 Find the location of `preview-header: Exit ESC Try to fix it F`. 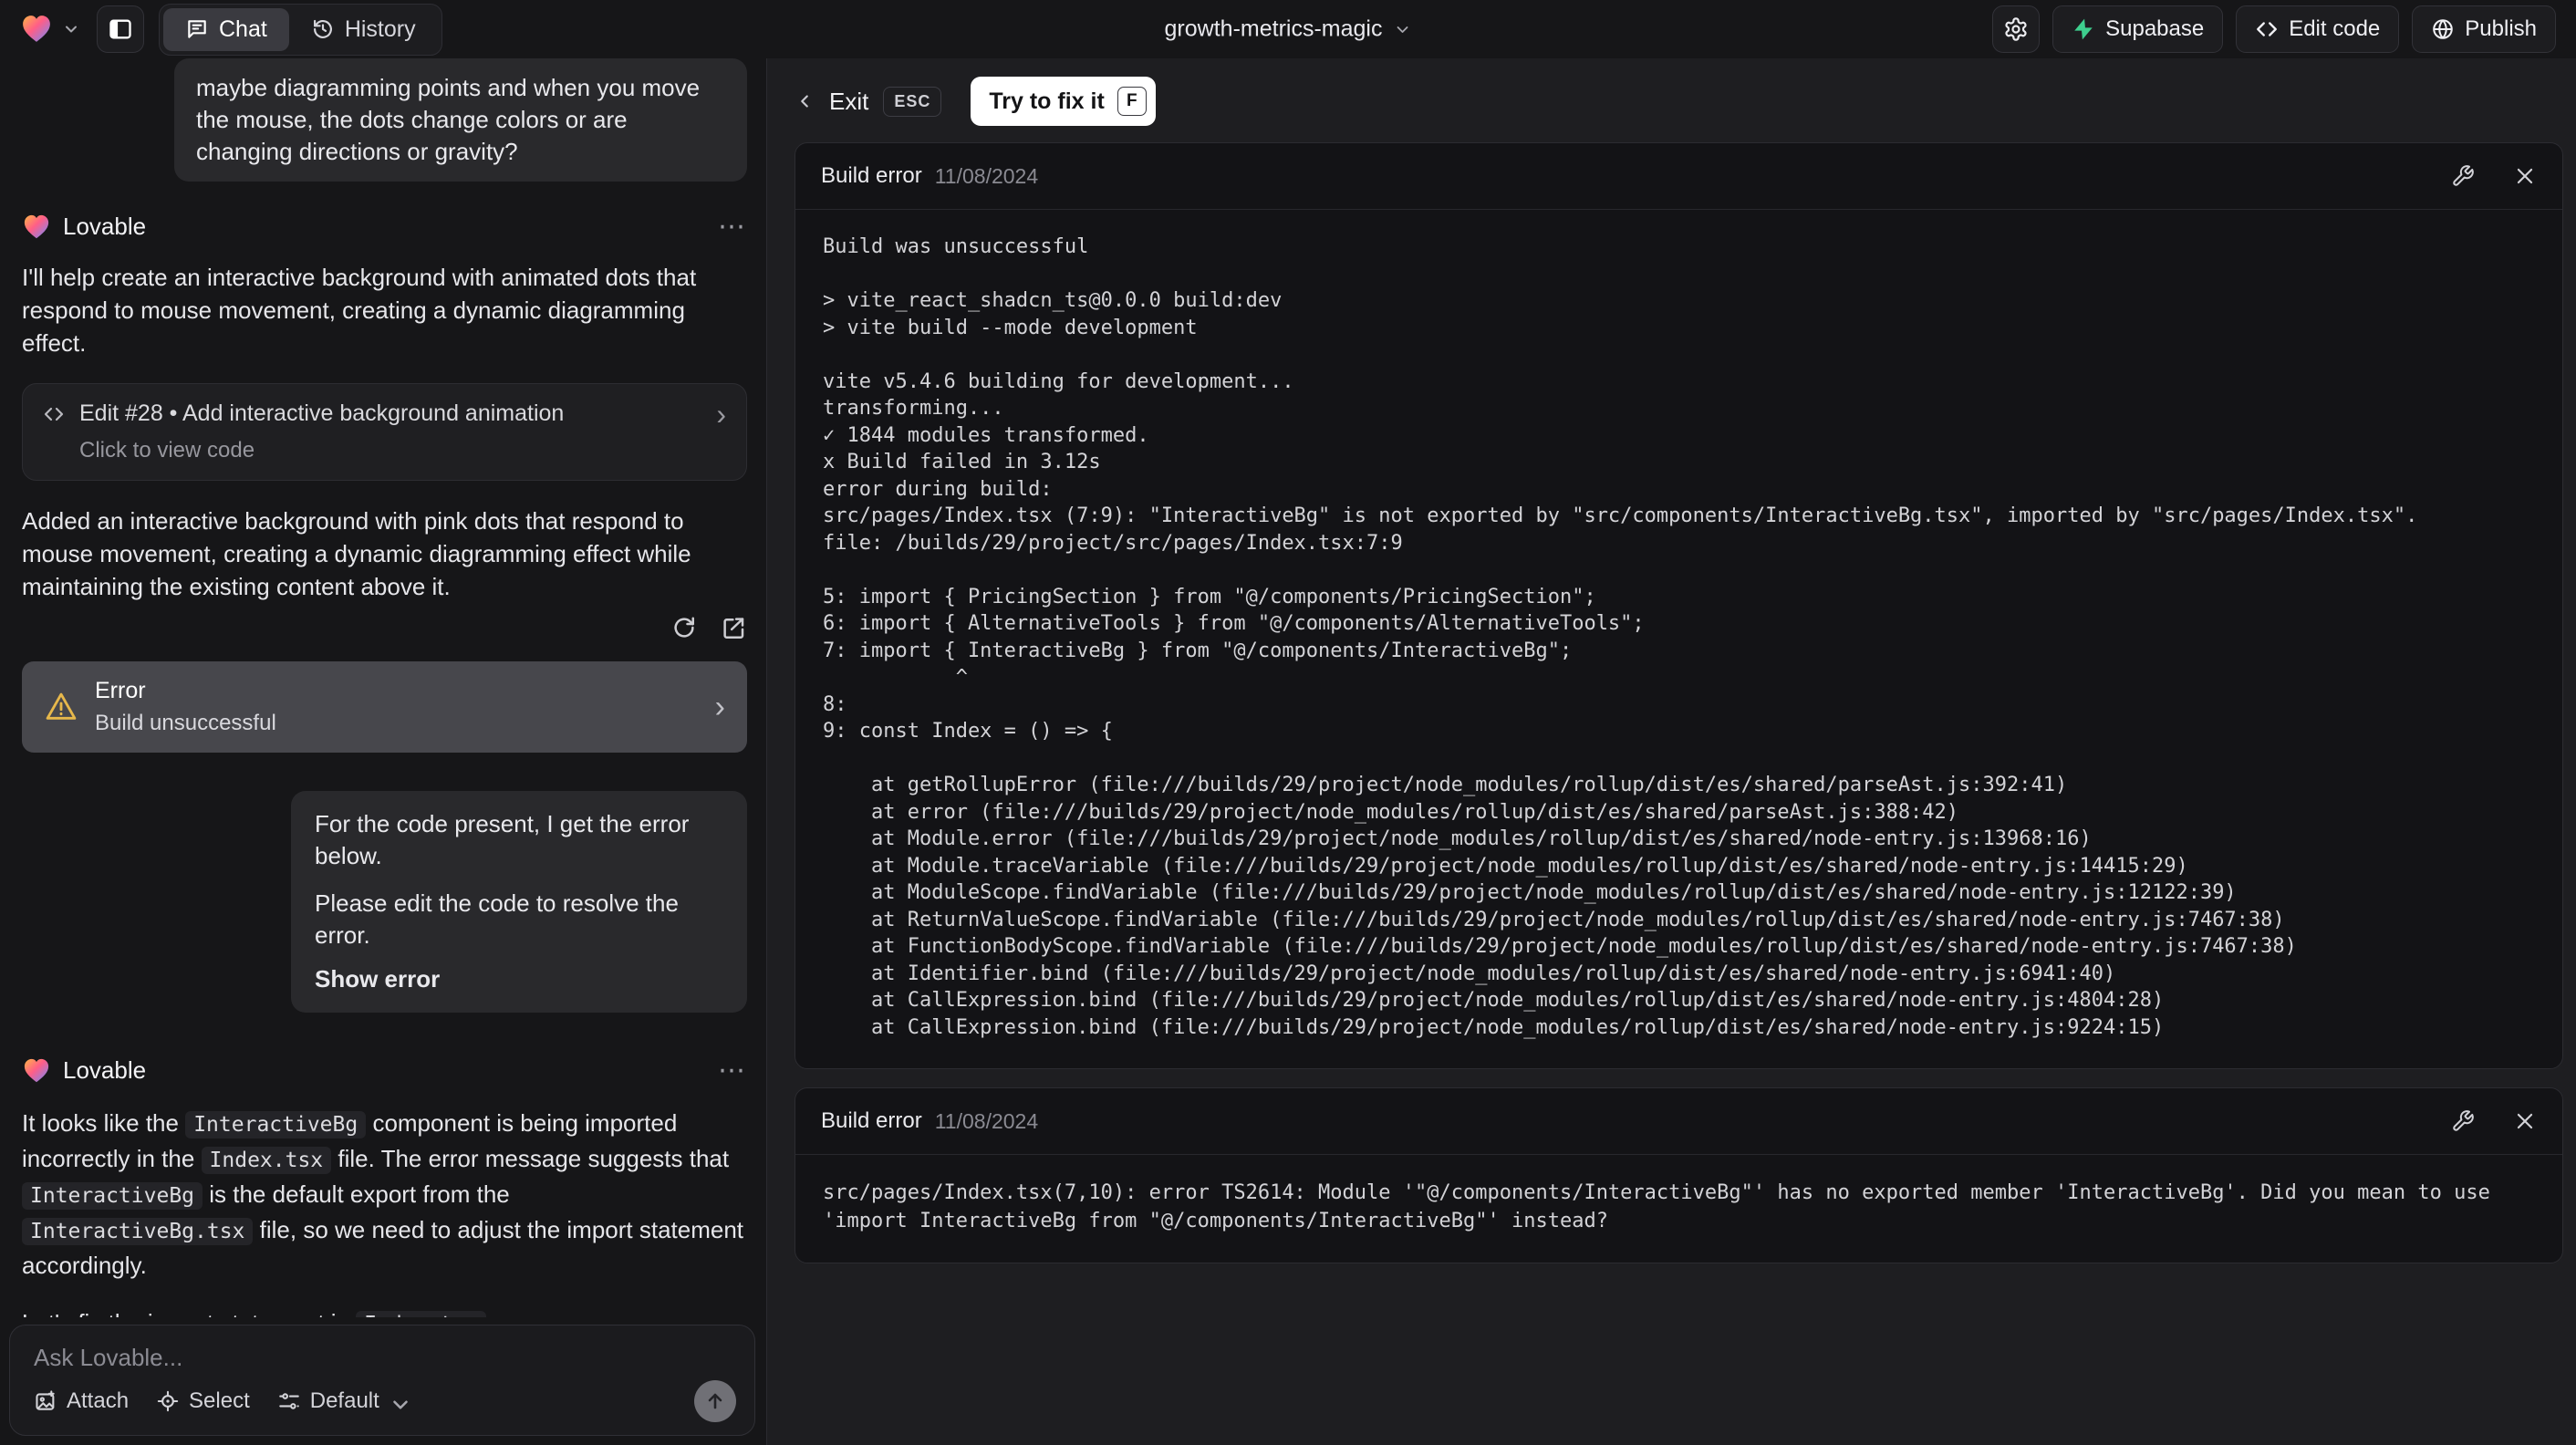

preview-header: Exit ESC Try to fix it F is located at coordinates (1672, 97).